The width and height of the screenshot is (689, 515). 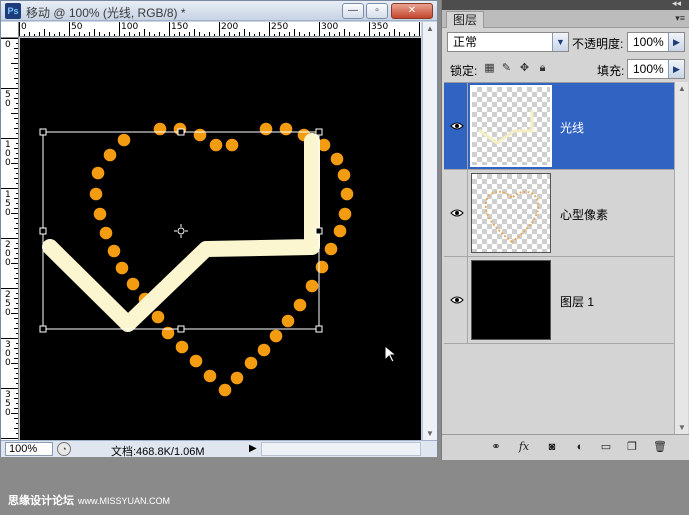 I want to click on tab-layers: 图层, so click(x=465, y=19).